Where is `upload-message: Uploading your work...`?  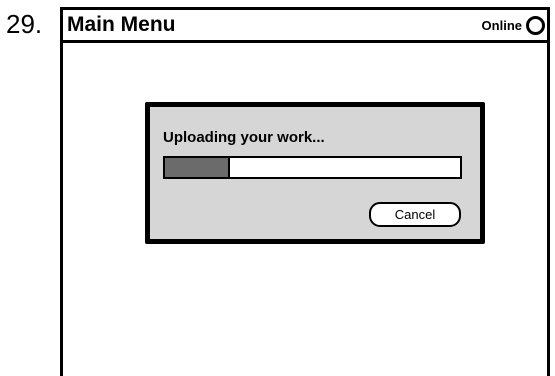 upload-message: Uploading your work... is located at coordinates (244, 137).